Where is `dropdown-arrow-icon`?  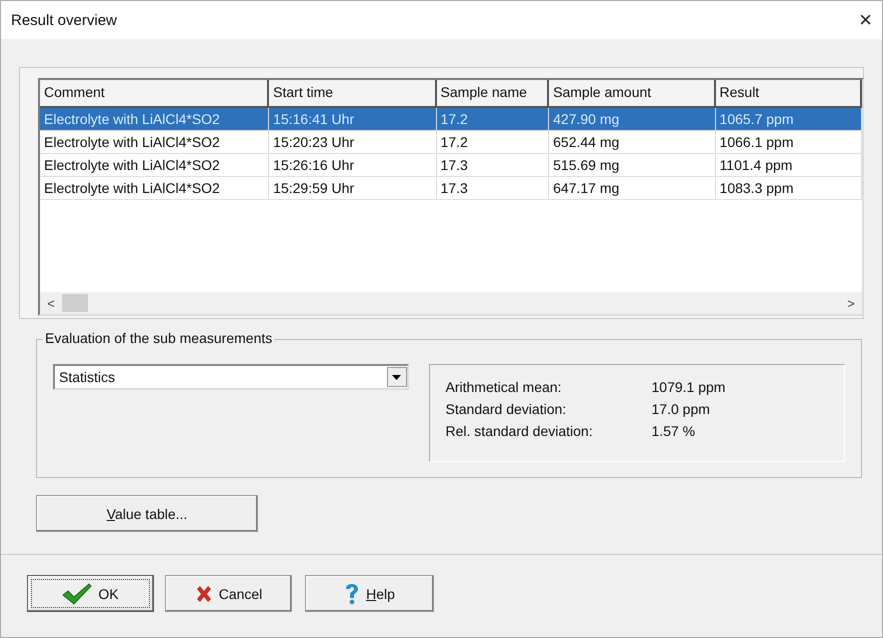 dropdown-arrow-icon is located at coordinates (397, 377).